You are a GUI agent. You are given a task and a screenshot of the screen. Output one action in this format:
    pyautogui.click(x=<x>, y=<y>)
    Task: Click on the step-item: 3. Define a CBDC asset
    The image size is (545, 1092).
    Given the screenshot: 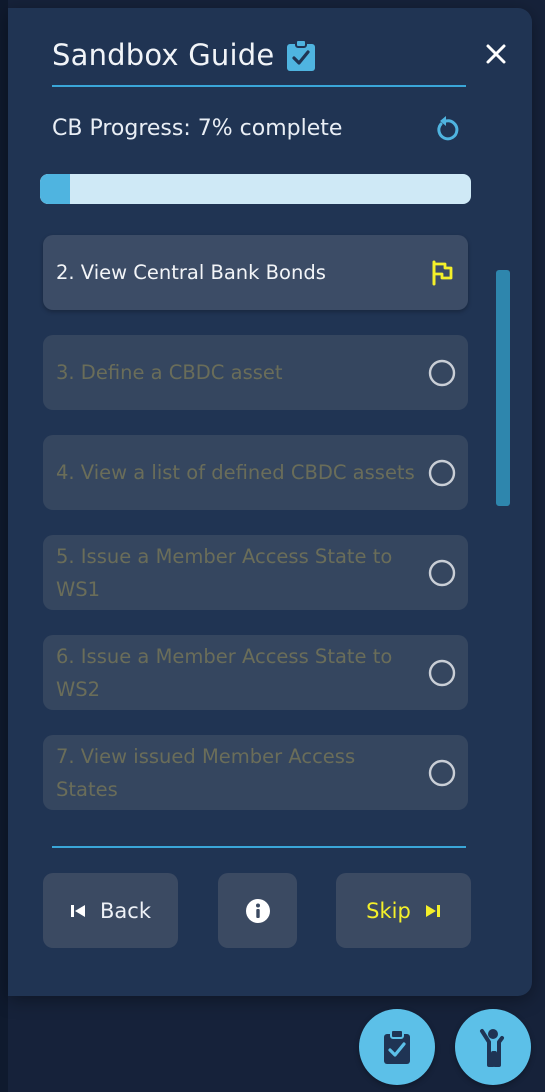 What is the action you would take?
    pyautogui.click(x=255, y=372)
    